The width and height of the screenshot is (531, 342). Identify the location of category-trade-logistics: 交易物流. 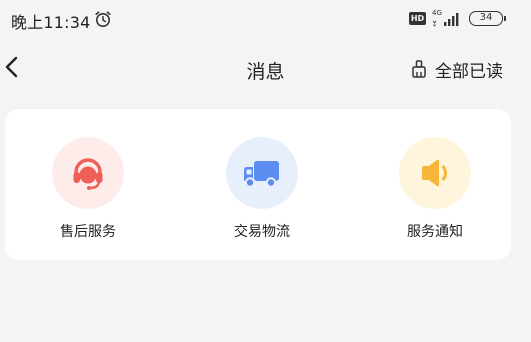
(262, 192).